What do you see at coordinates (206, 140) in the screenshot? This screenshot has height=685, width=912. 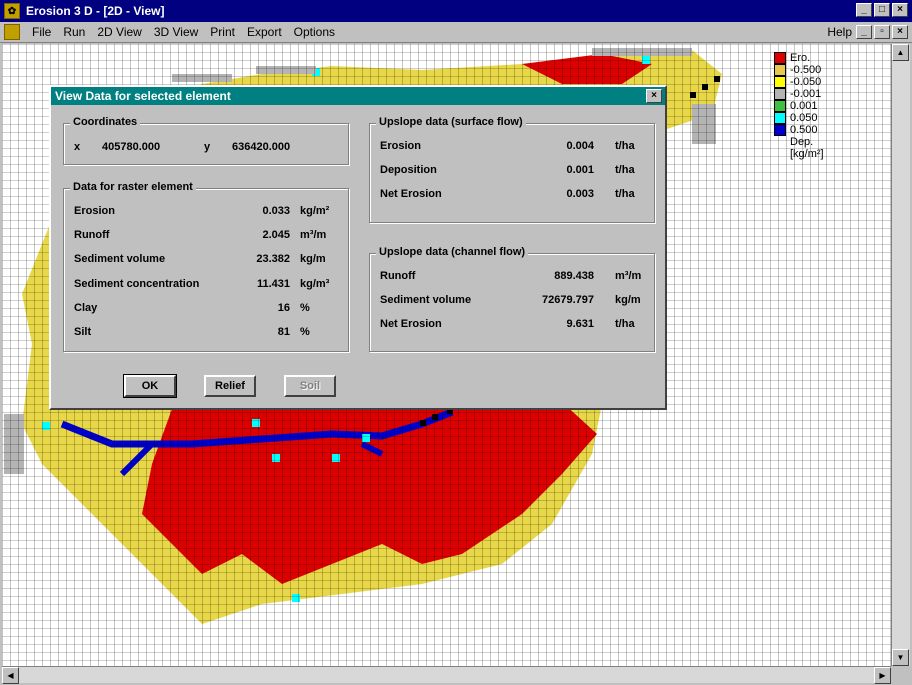 I see `coordinates-group: Coordinates x 405780.000 y 636420.000` at bounding box center [206, 140].